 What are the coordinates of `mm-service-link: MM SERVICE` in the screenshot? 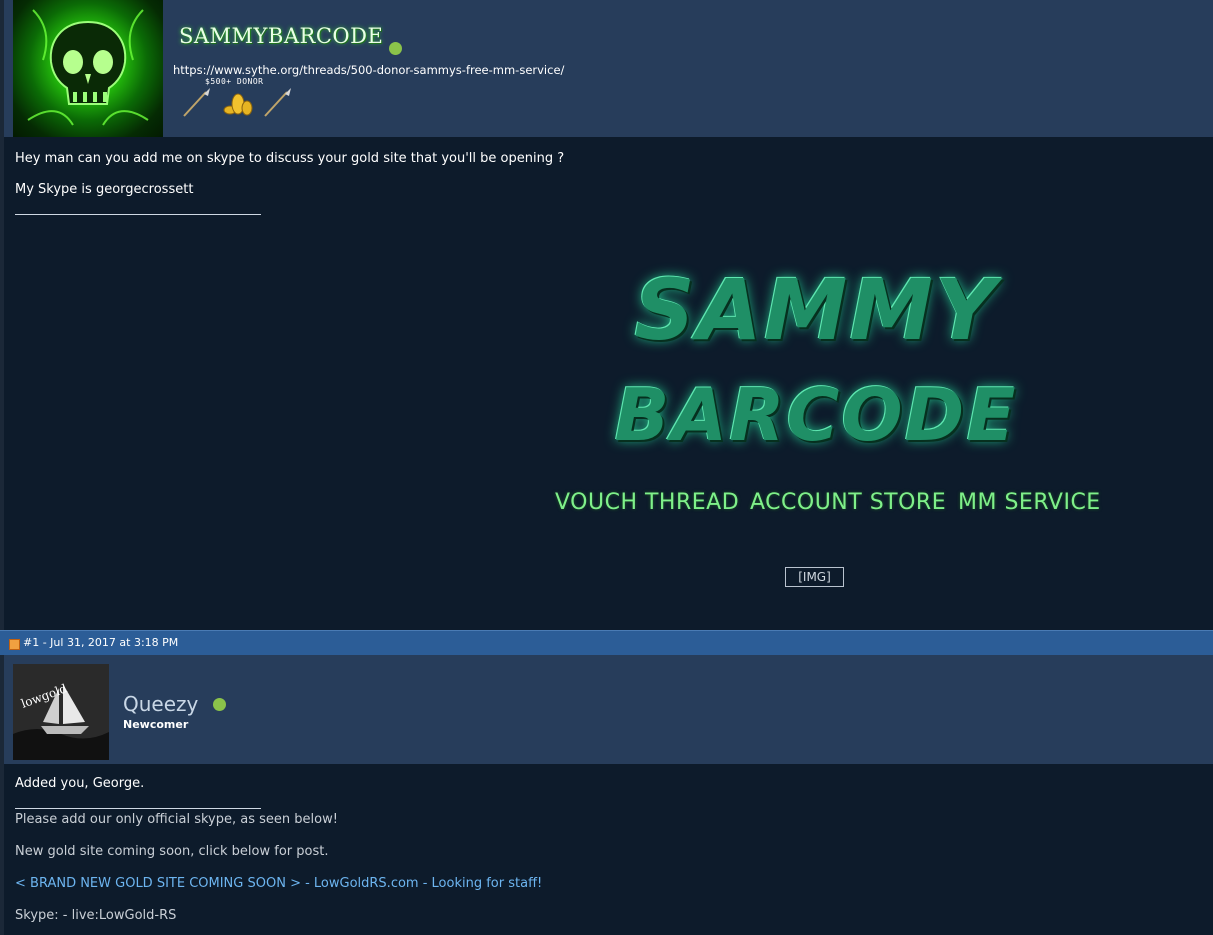 It's located at (1029, 502).